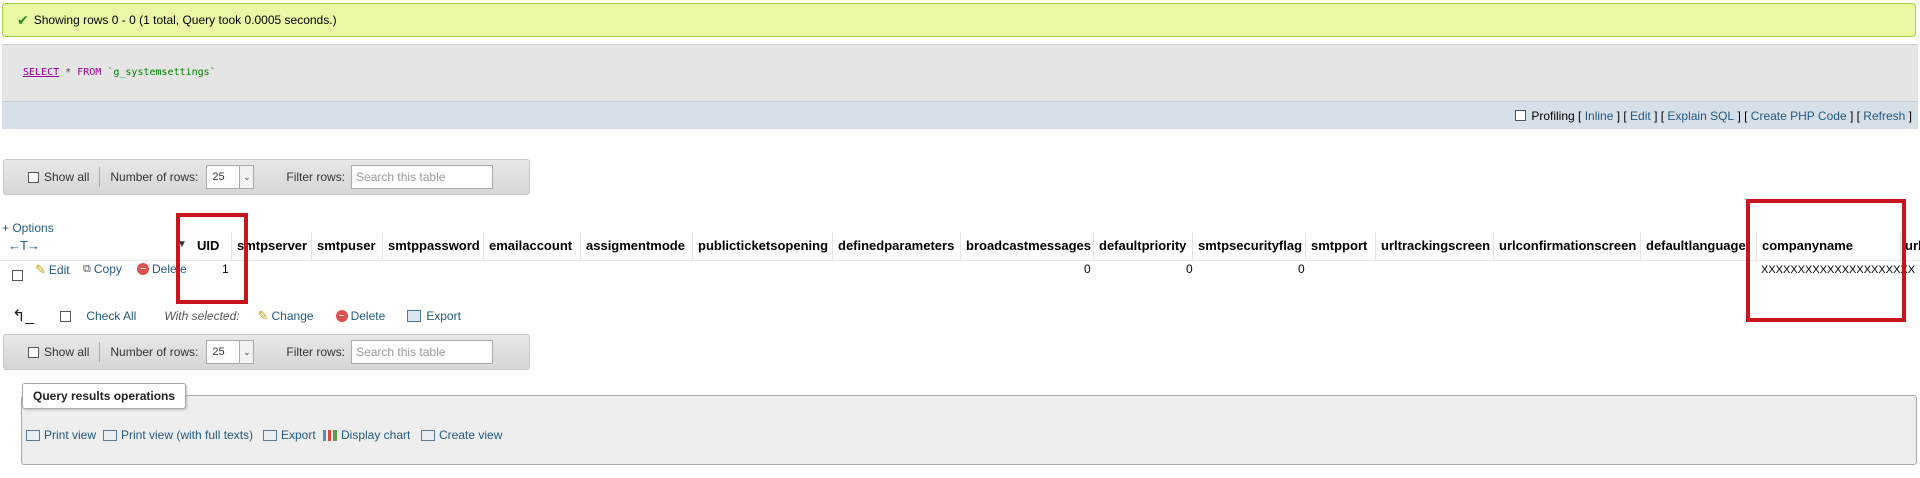  I want to click on sql-keyword-from: FROM, so click(89, 72).